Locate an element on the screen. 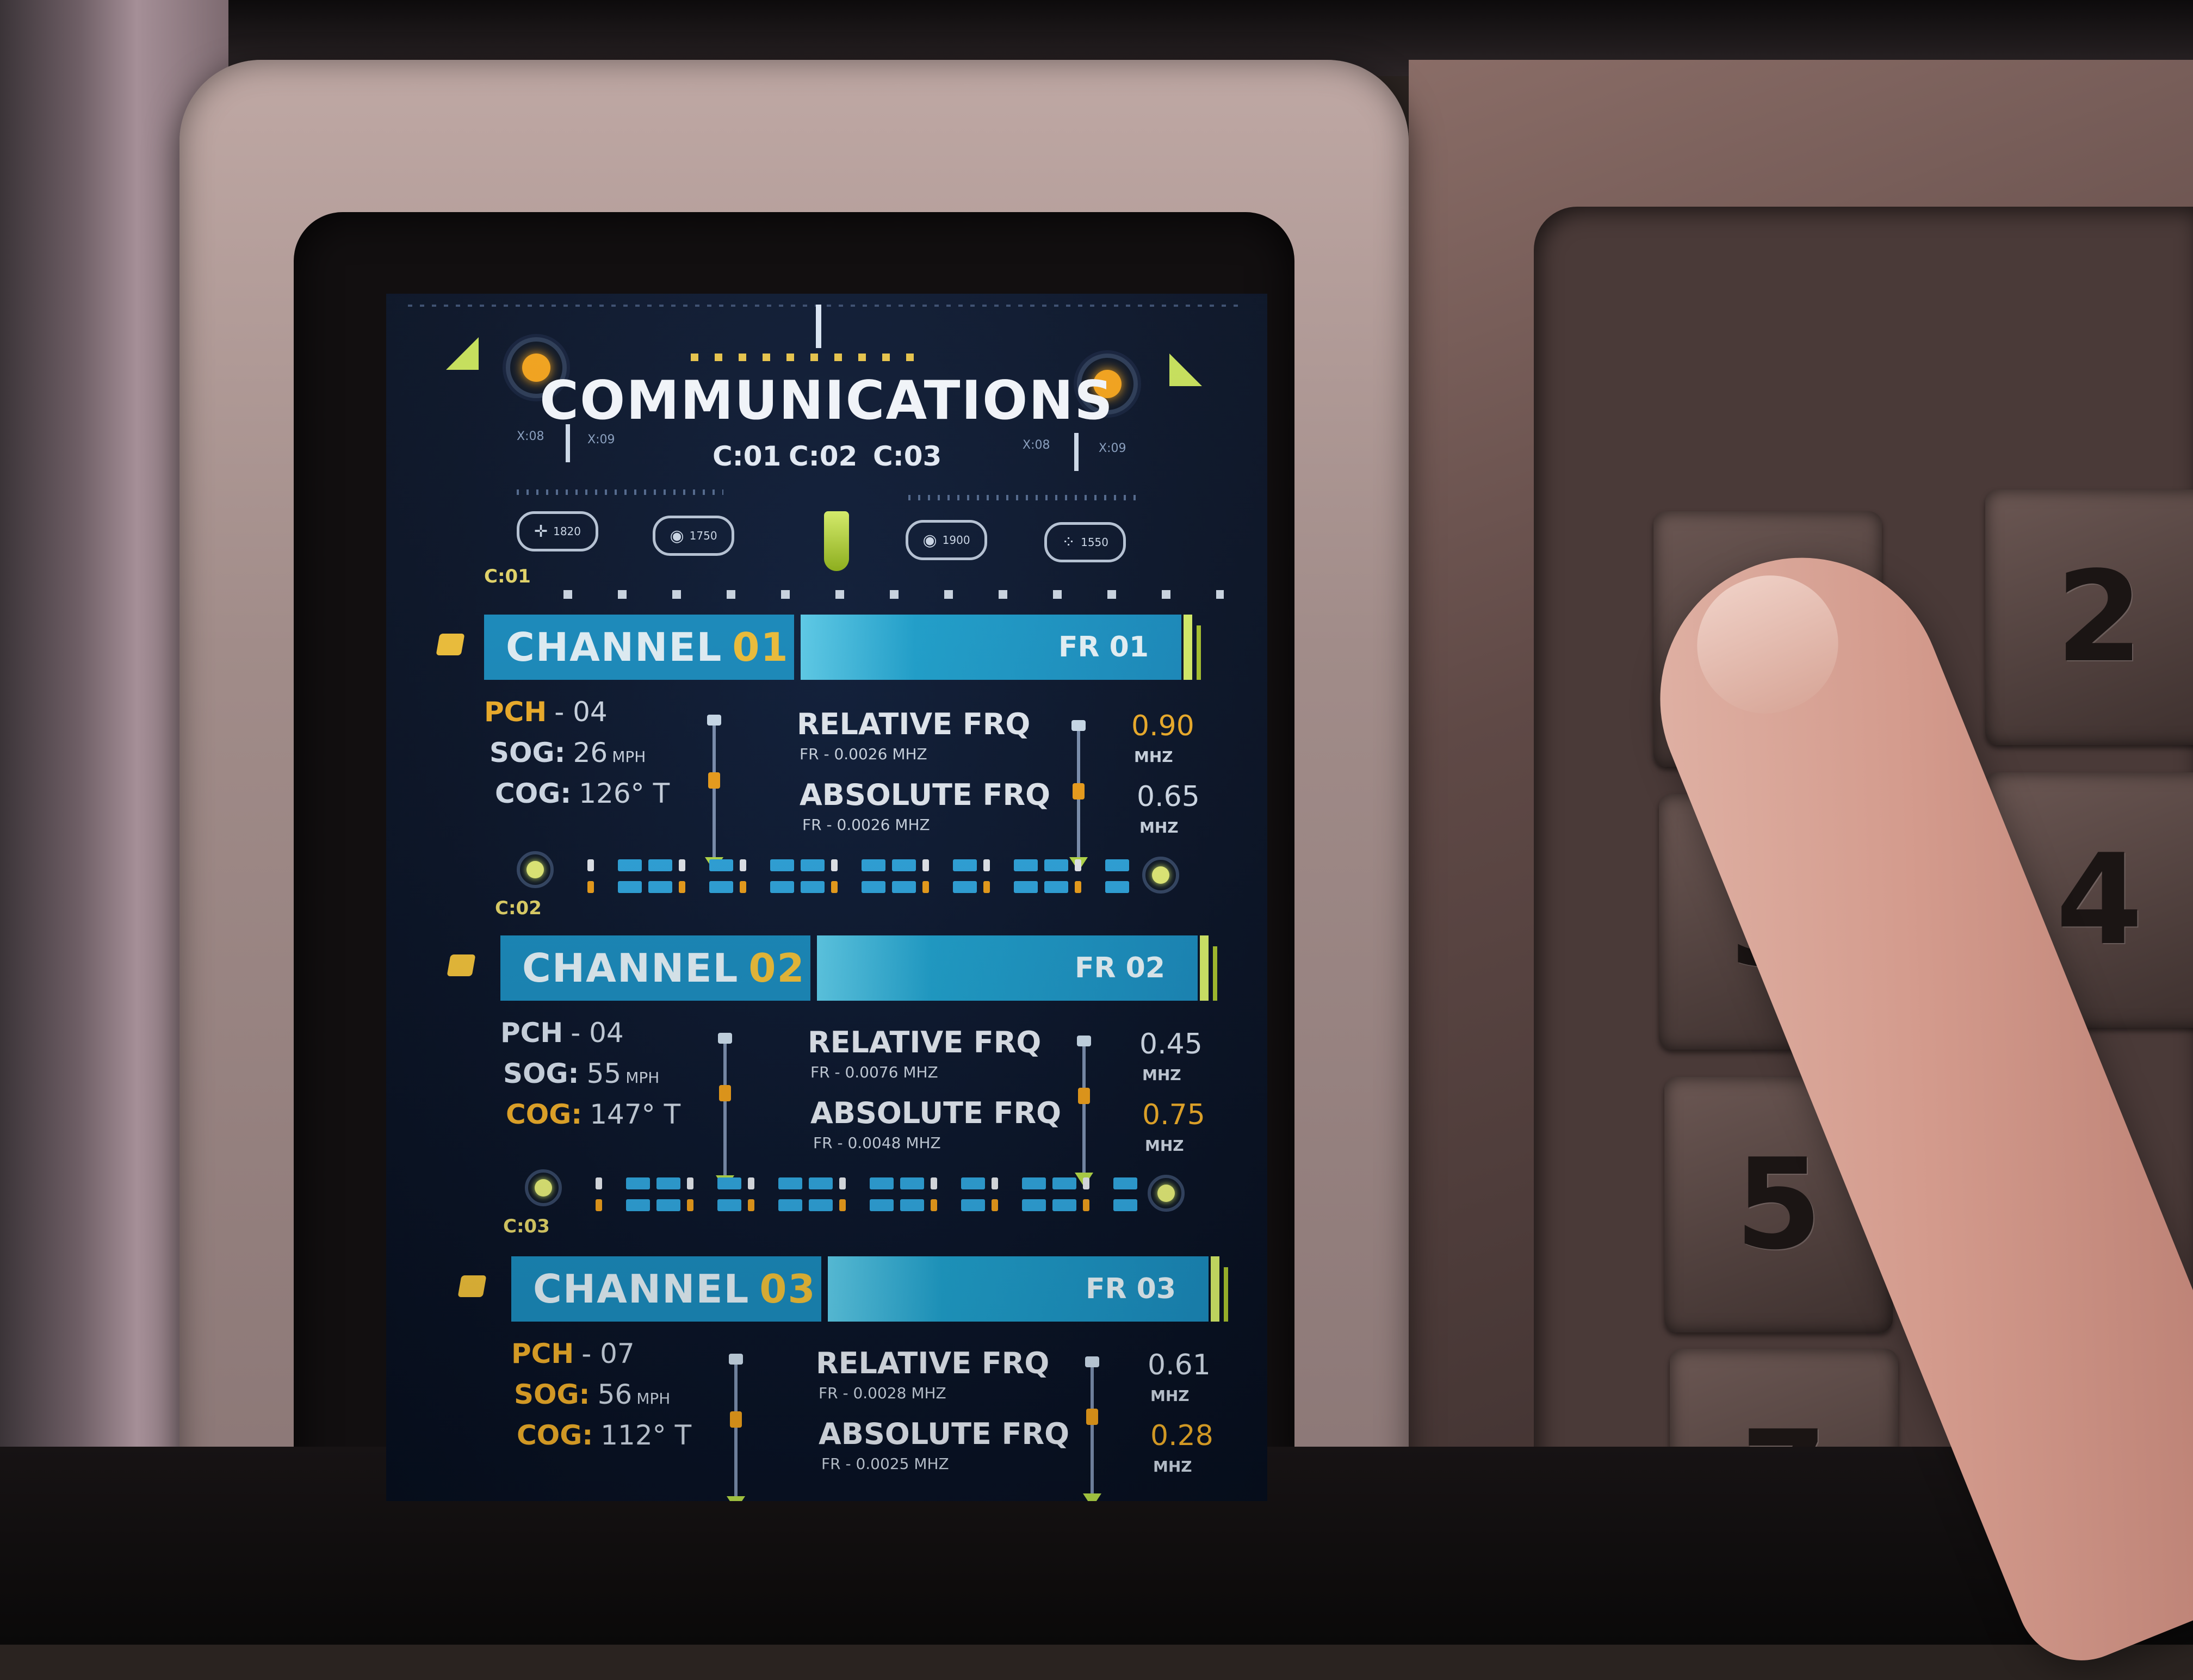  fr-label: FR 01 is located at coordinates (1103, 647).